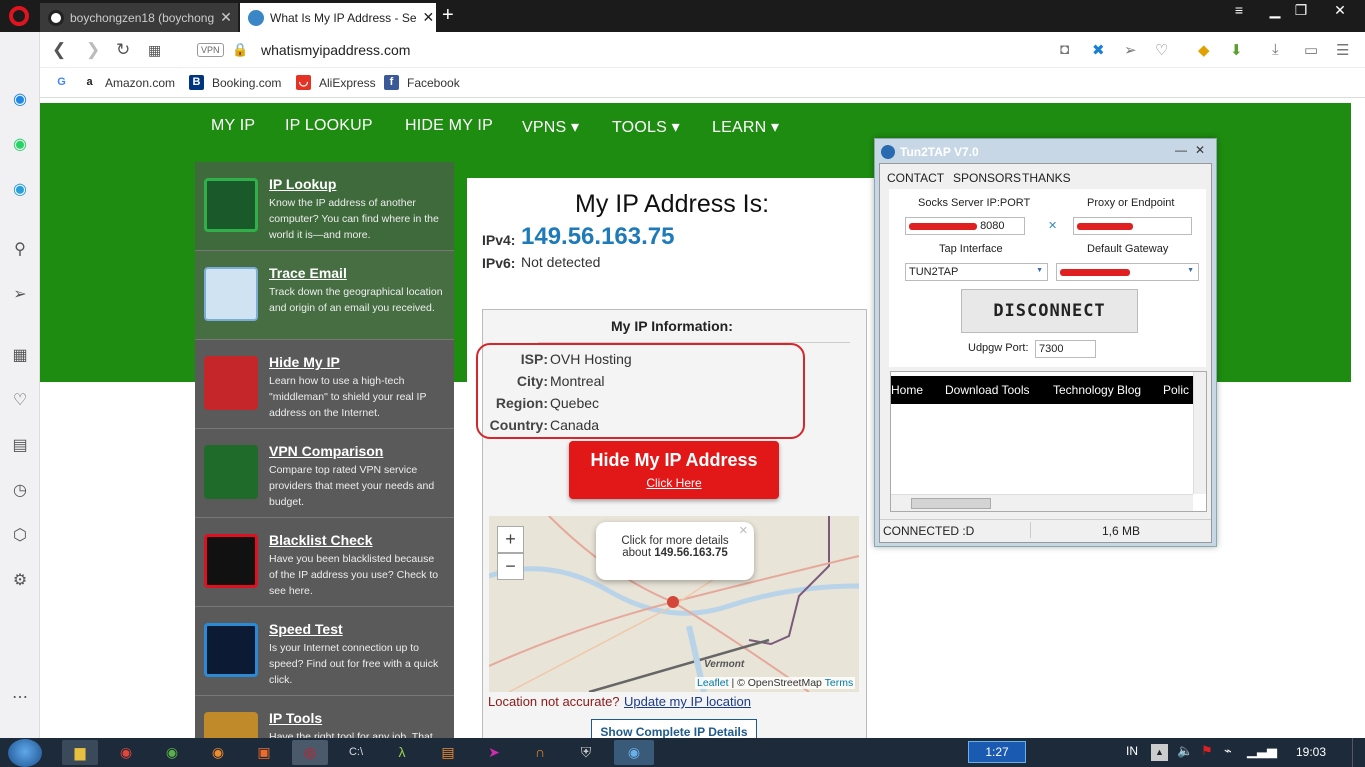 The image size is (1365, 767). What do you see at coordinates (1049, 311) in the screenshot?
I see `disconnect-button: DISCONNECT` at bounding box center [1049, 311].